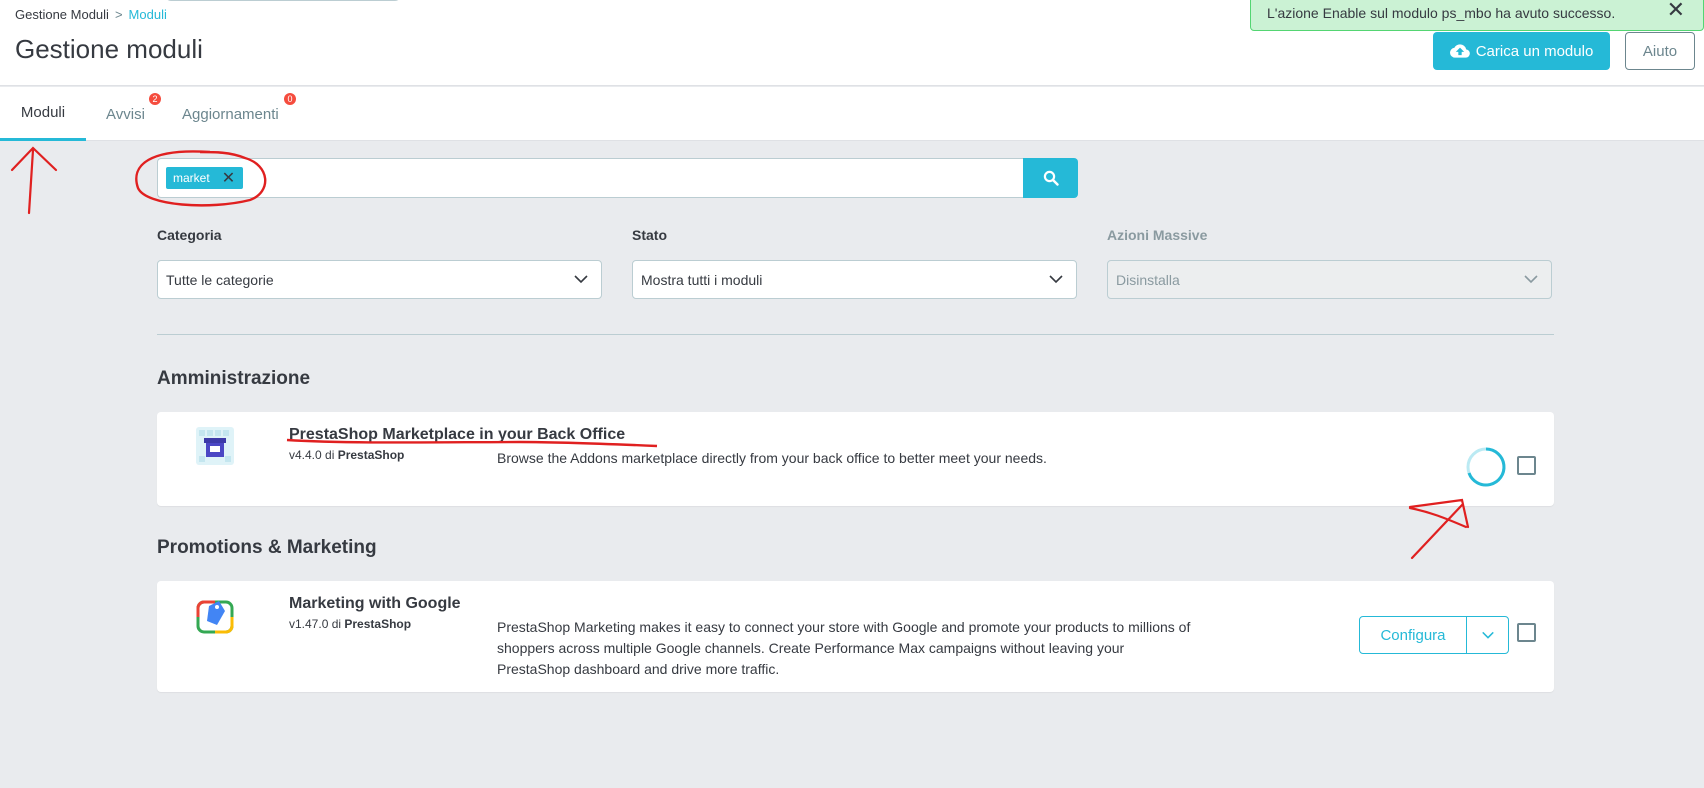 This screenshot has width=1704, height=788. What do you see at coordinates (215, 446) in the screenshot?
I see `marketplace-logo-icon` at bounding box center [215, 446].